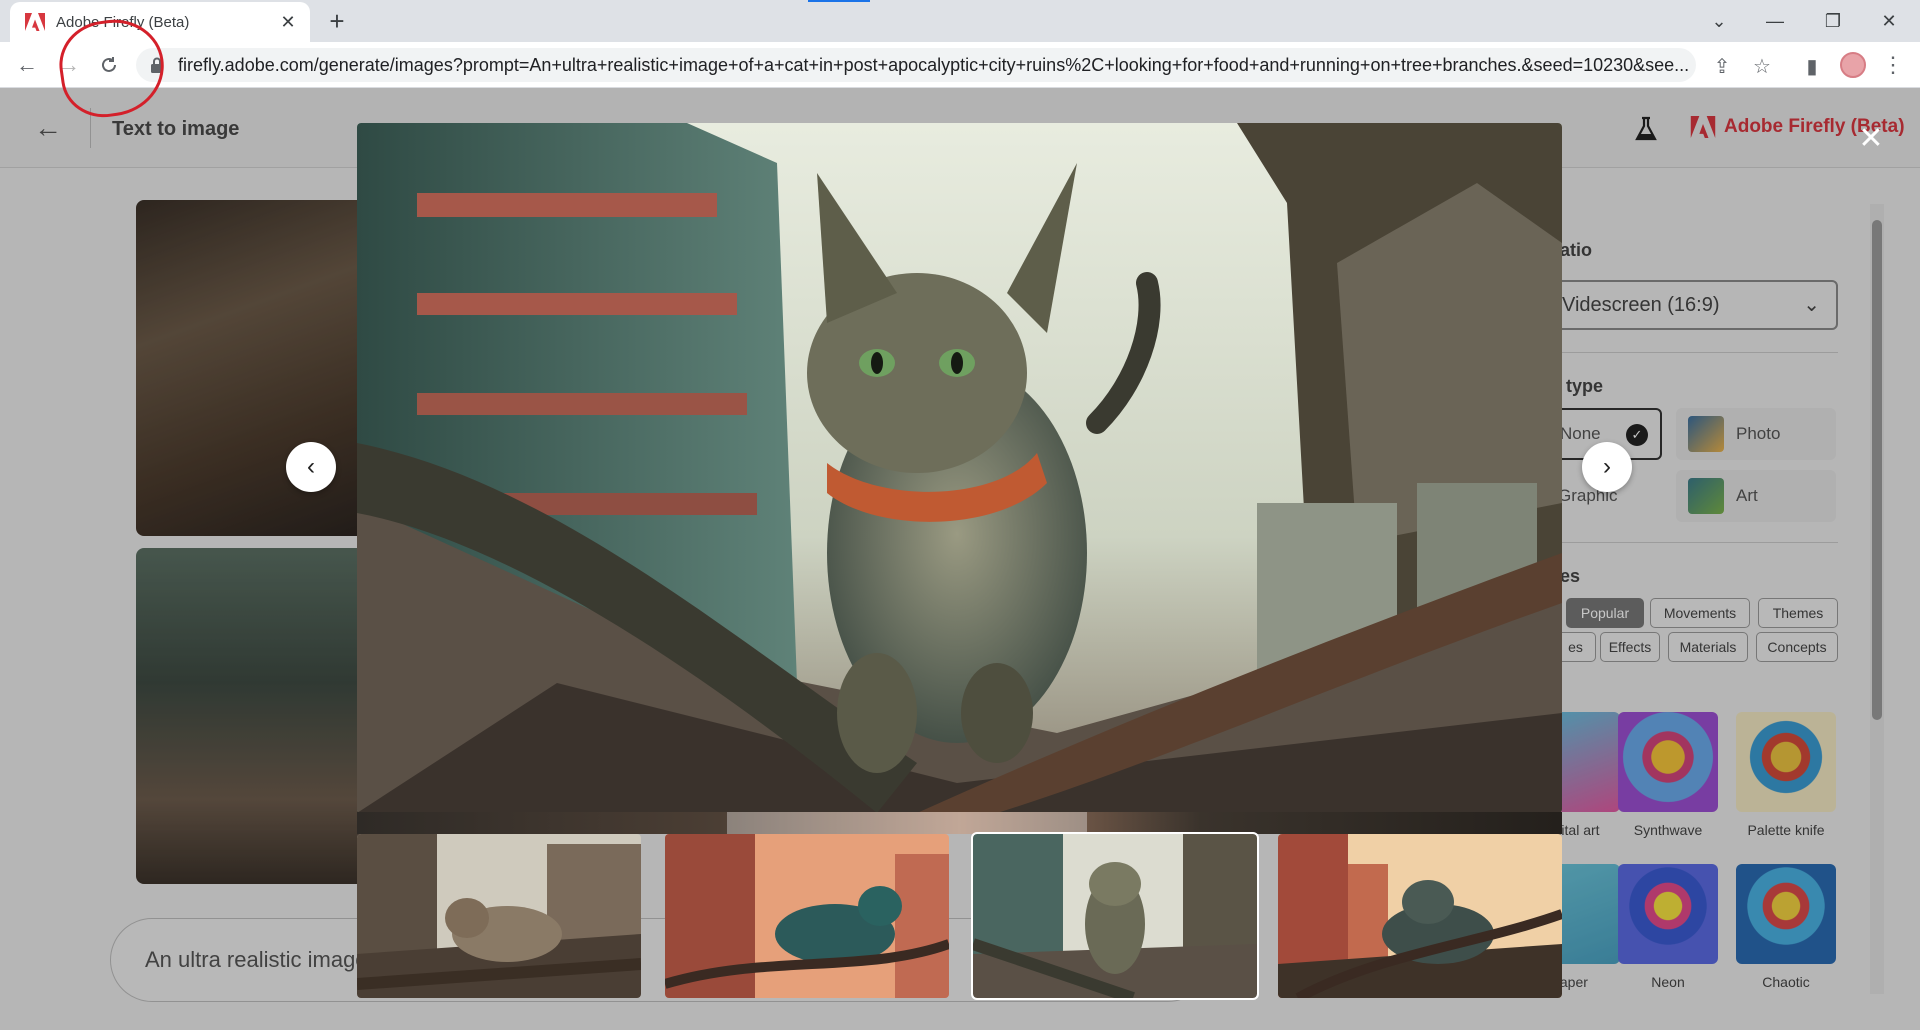 This screenshot has width=1920, height=1030. What do you see at coordinates (1775, 21) in the screenshot?
I see `minimize-icon: —` at bounding box center [1775, 21].